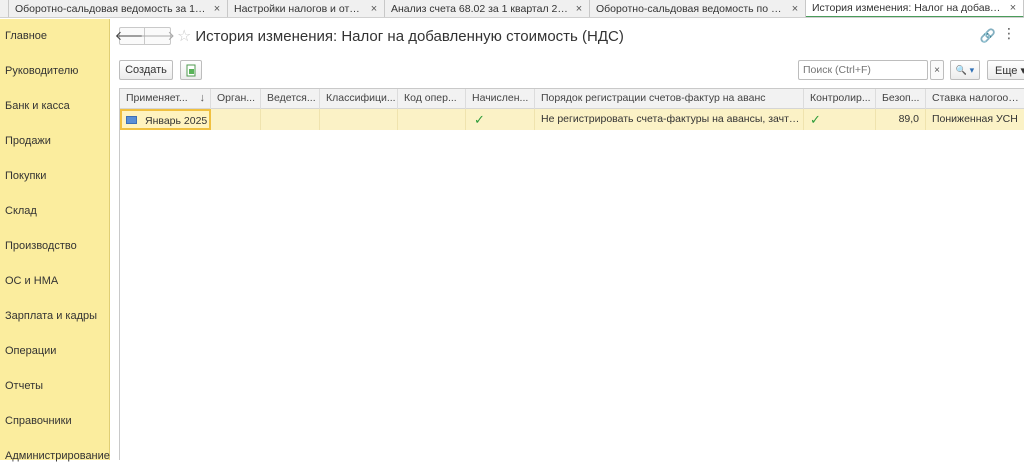 This screenshot has height=474, width=1024. What do you see at coordinates (290, 119) in the screenshot?
I see `maintained-cell` at bounding box center [290, 119].